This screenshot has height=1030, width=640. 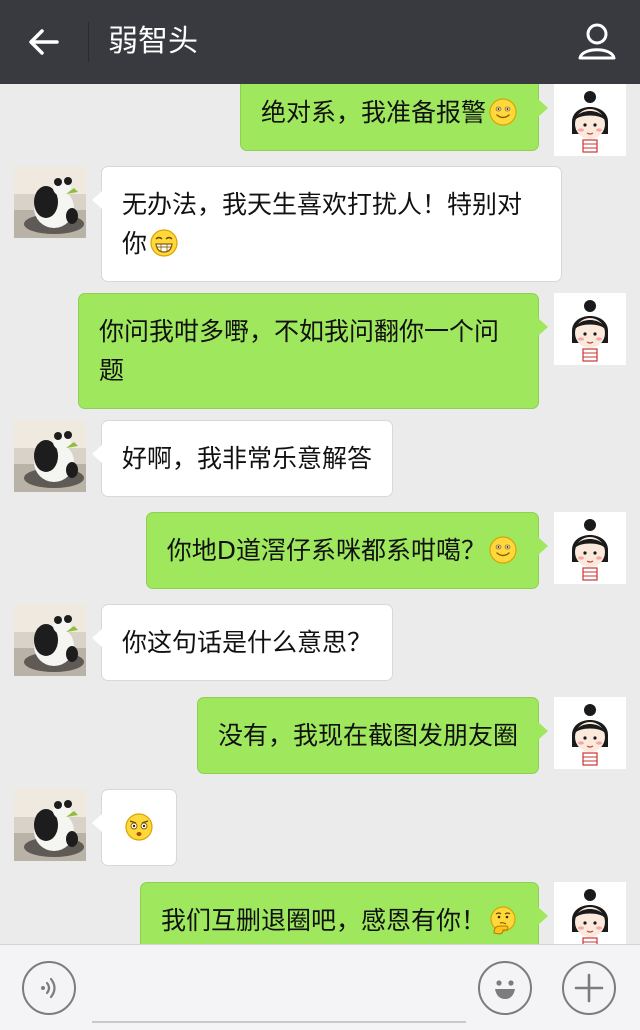 I want to click on message-bubble-incoming, so click(x=134, y=827).